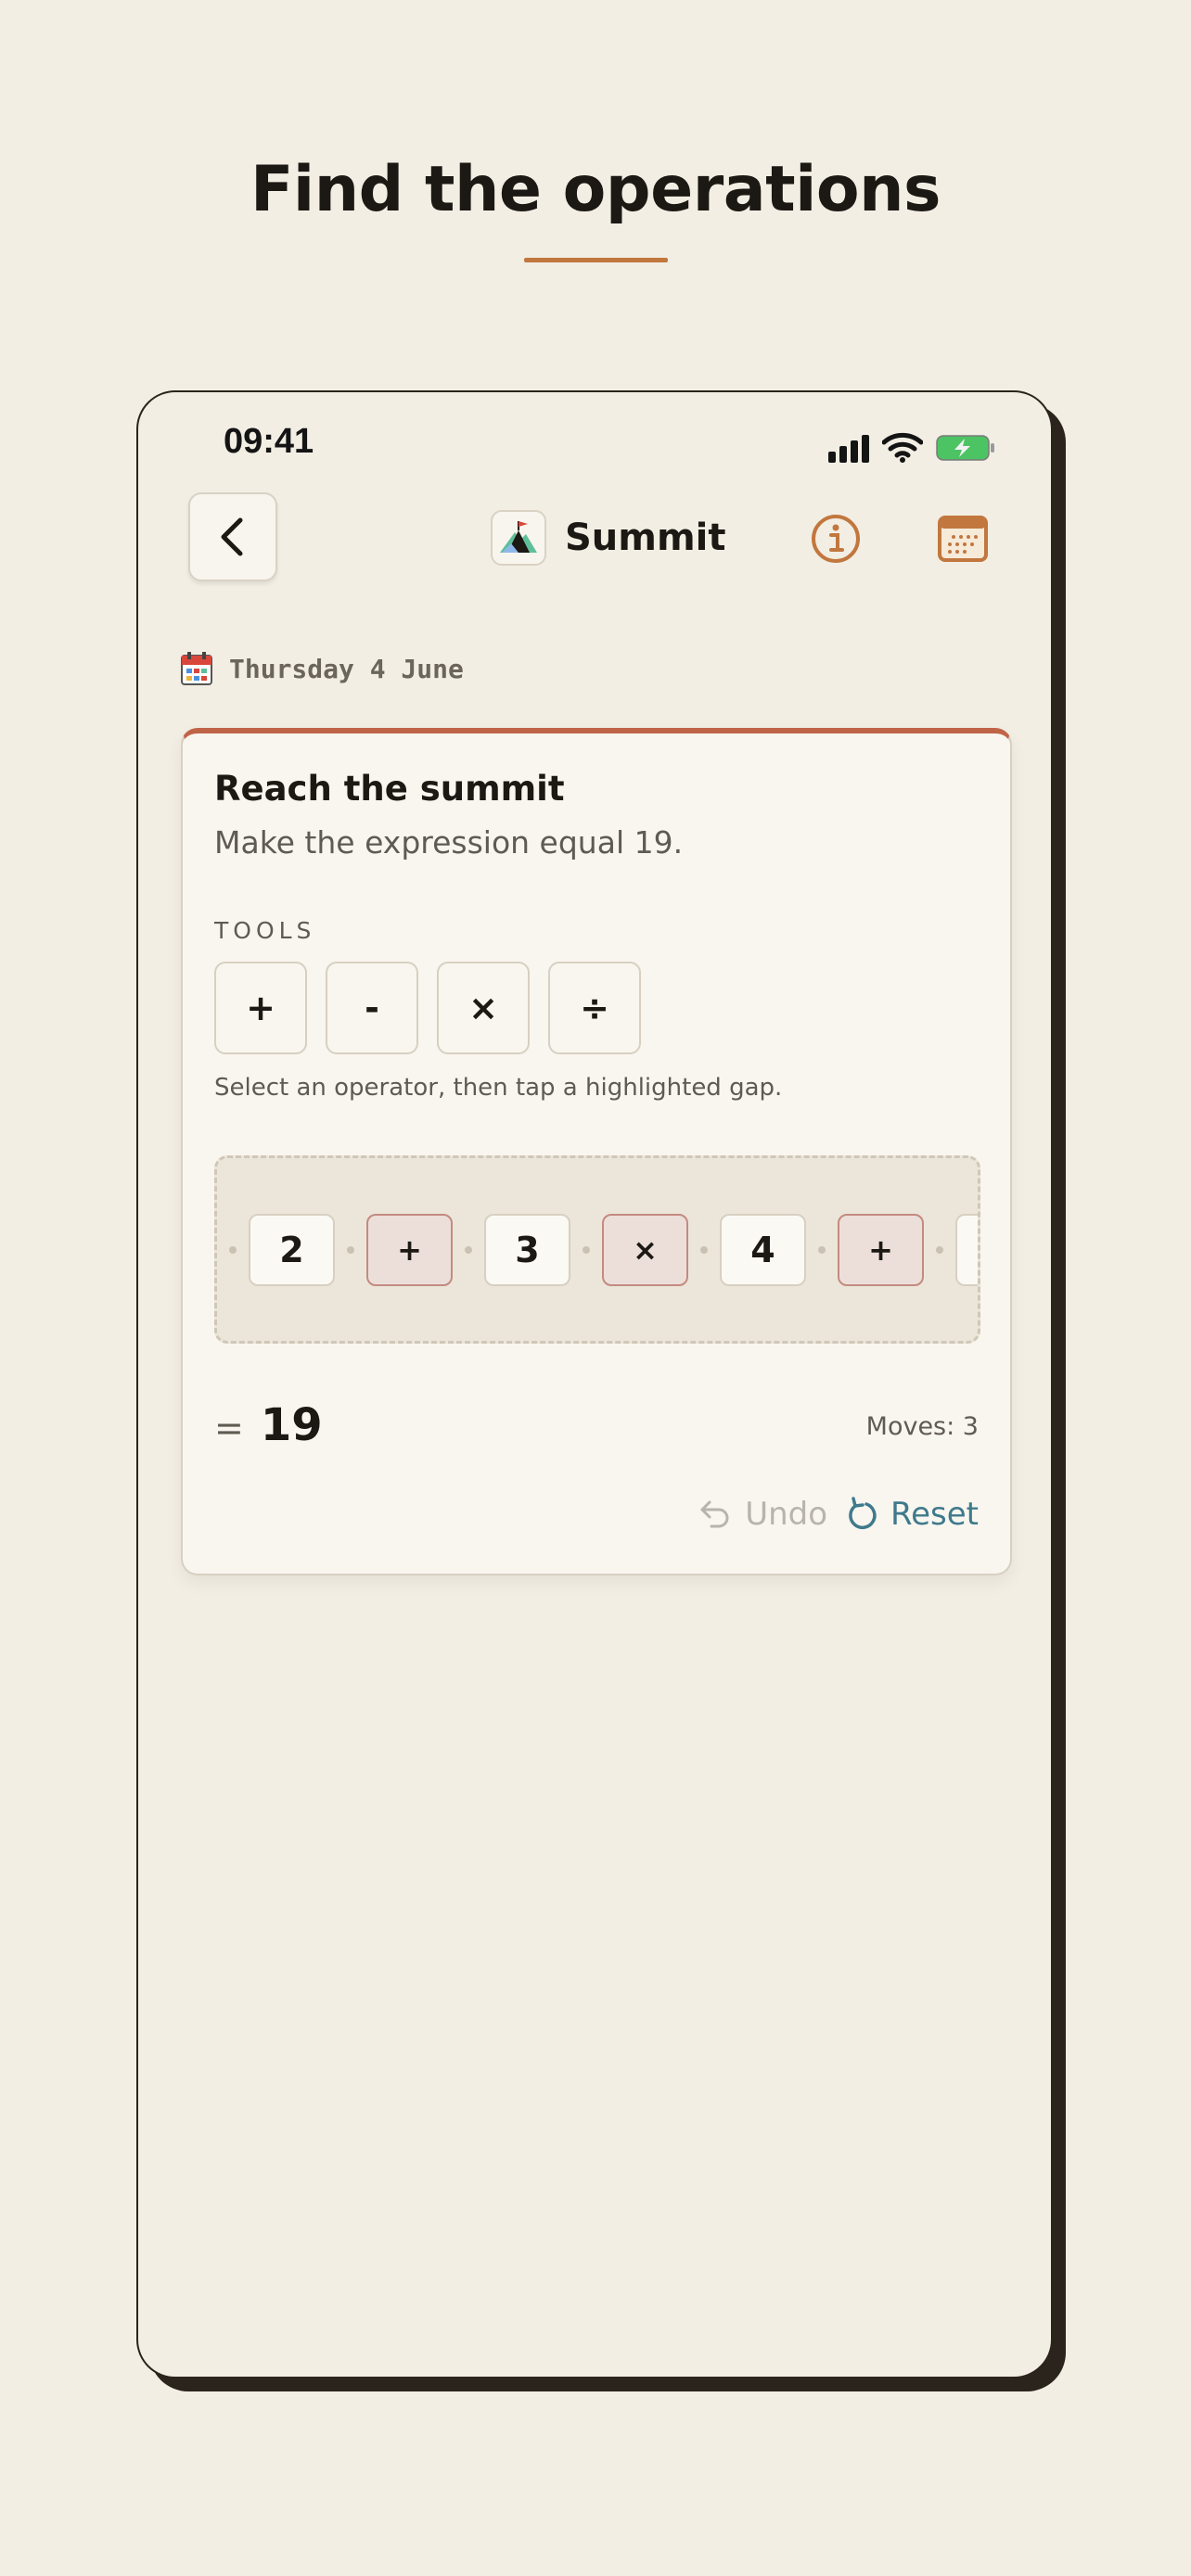 The height and width of the screenshot is (2576, 1191). What do you see at coordinates (903, 447) in the screenshot?
I see `wifi-icon` at bounding box center [903, 447].